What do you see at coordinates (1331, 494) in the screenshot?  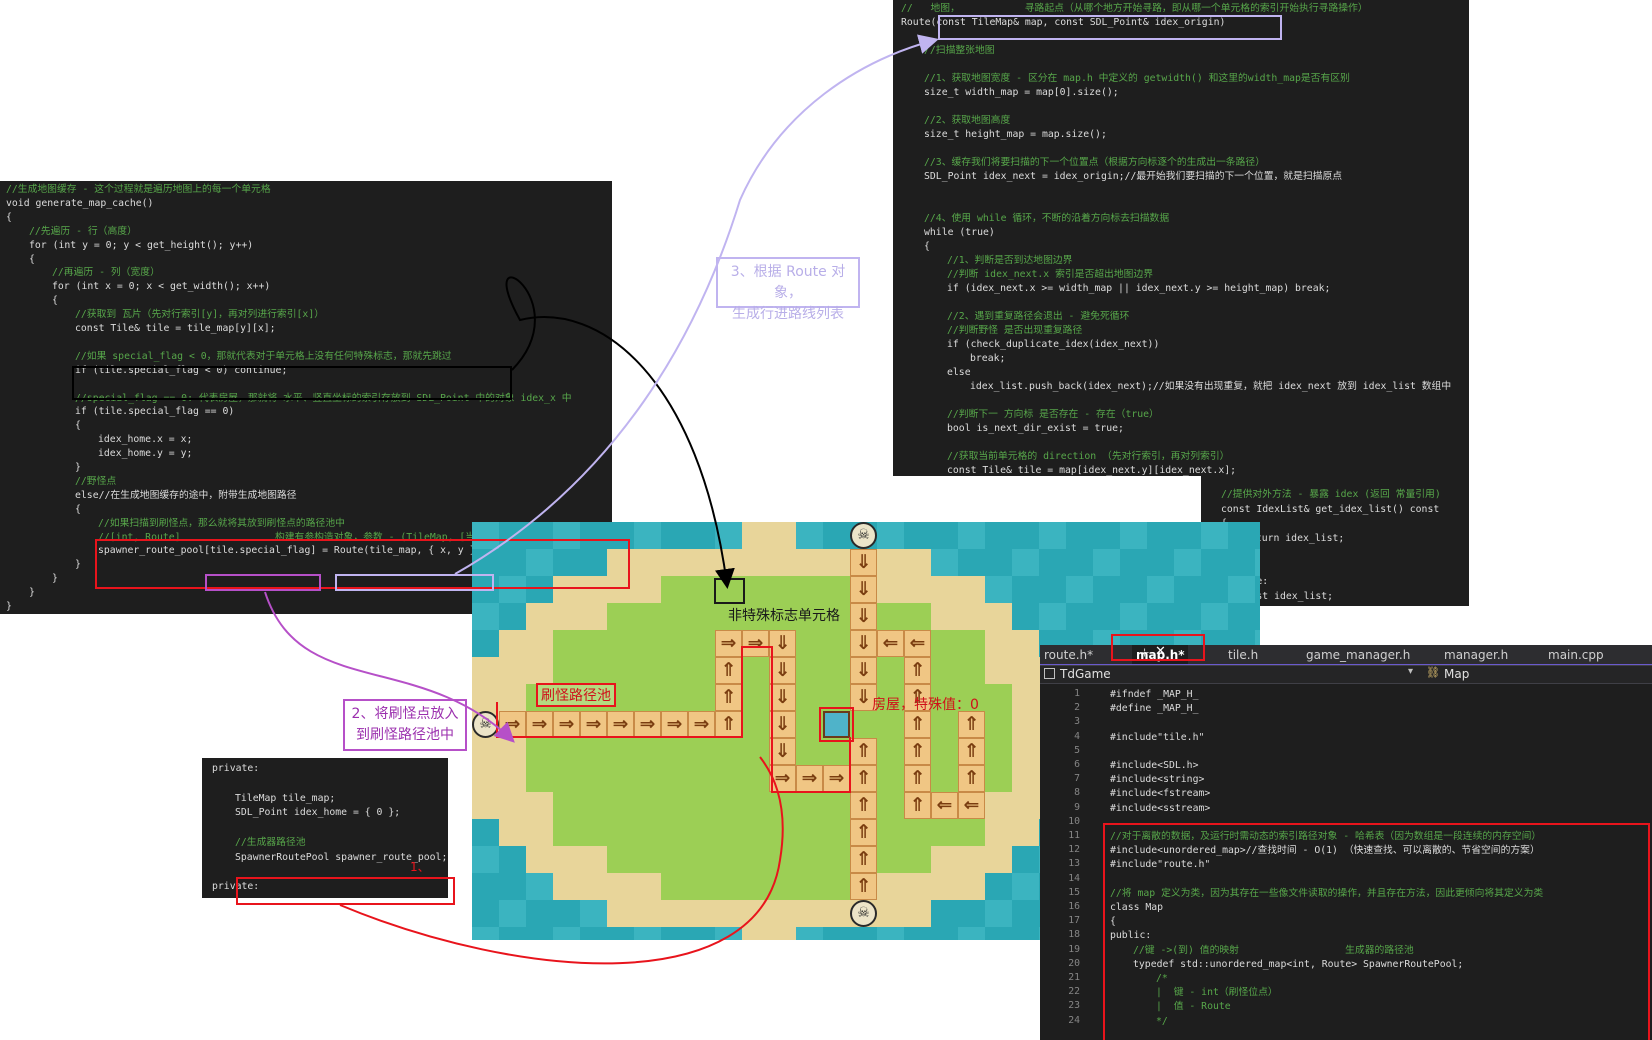 I see `code-line: //提供对外方法 - 暴露 idex (返回 常量引用)` at bounding box center [1331, 494].